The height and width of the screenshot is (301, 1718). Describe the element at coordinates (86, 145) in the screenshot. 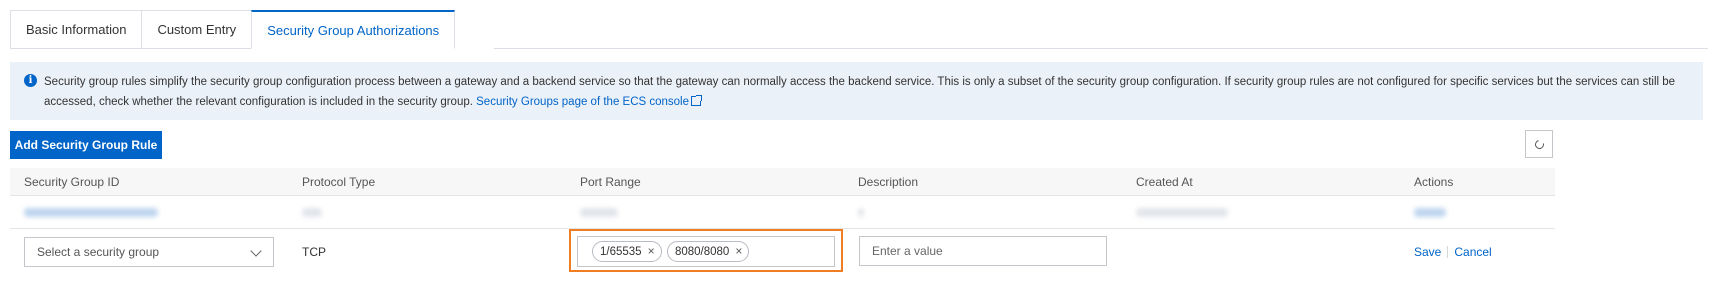

I see `add-security-group-rule-button: Add Security Group Rule` at that location.